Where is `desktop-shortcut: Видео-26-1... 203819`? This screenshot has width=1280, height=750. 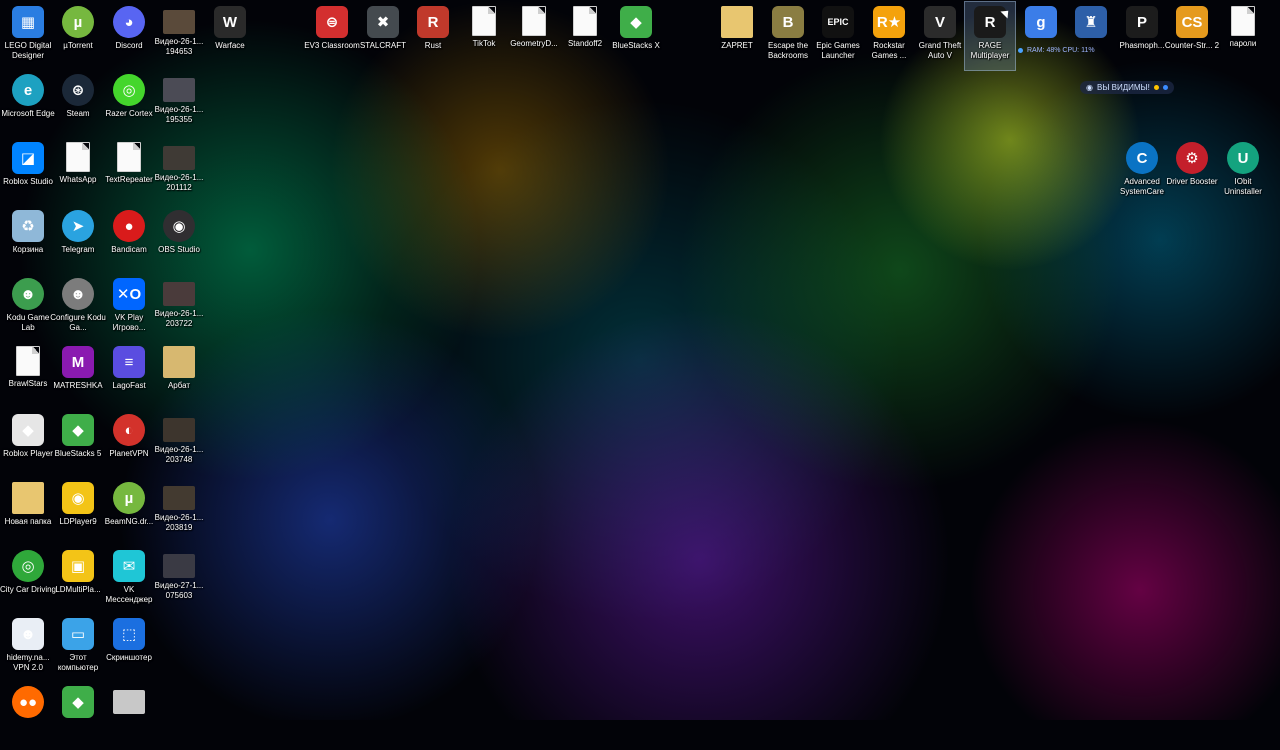 desktop-shortcut: Видео-26-1... 203819 is located at coordinates (179, 512).